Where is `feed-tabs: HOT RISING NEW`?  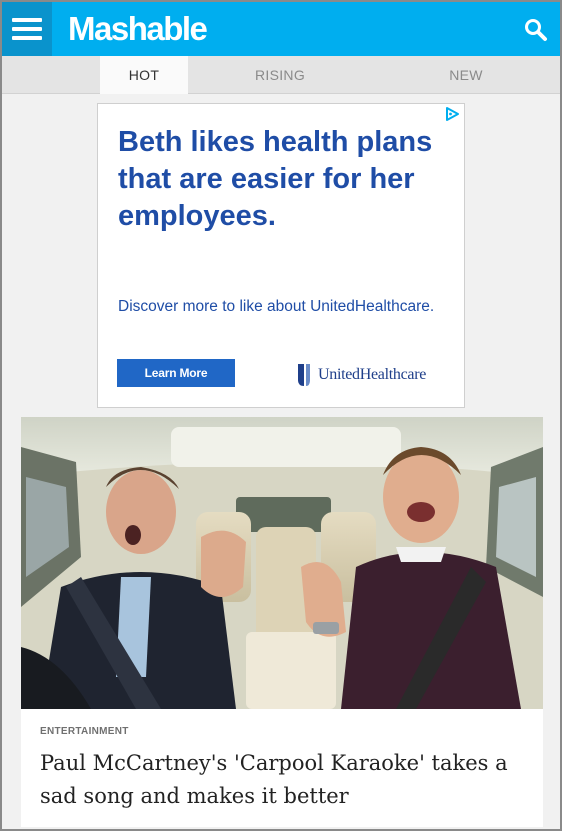 feed-tabs: HOT RISING NEW is located at coordinates (281, 75).